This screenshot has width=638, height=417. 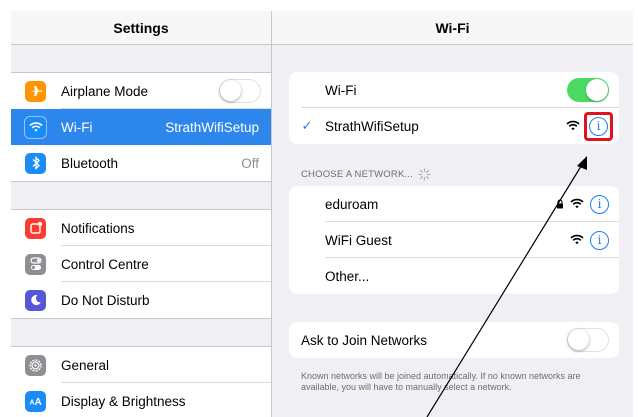 What do you see at coordinates (454, 90) in the screenshot?
I see `wifi-toggle-row: Wi-Fi` at bounding box center [454, 90].